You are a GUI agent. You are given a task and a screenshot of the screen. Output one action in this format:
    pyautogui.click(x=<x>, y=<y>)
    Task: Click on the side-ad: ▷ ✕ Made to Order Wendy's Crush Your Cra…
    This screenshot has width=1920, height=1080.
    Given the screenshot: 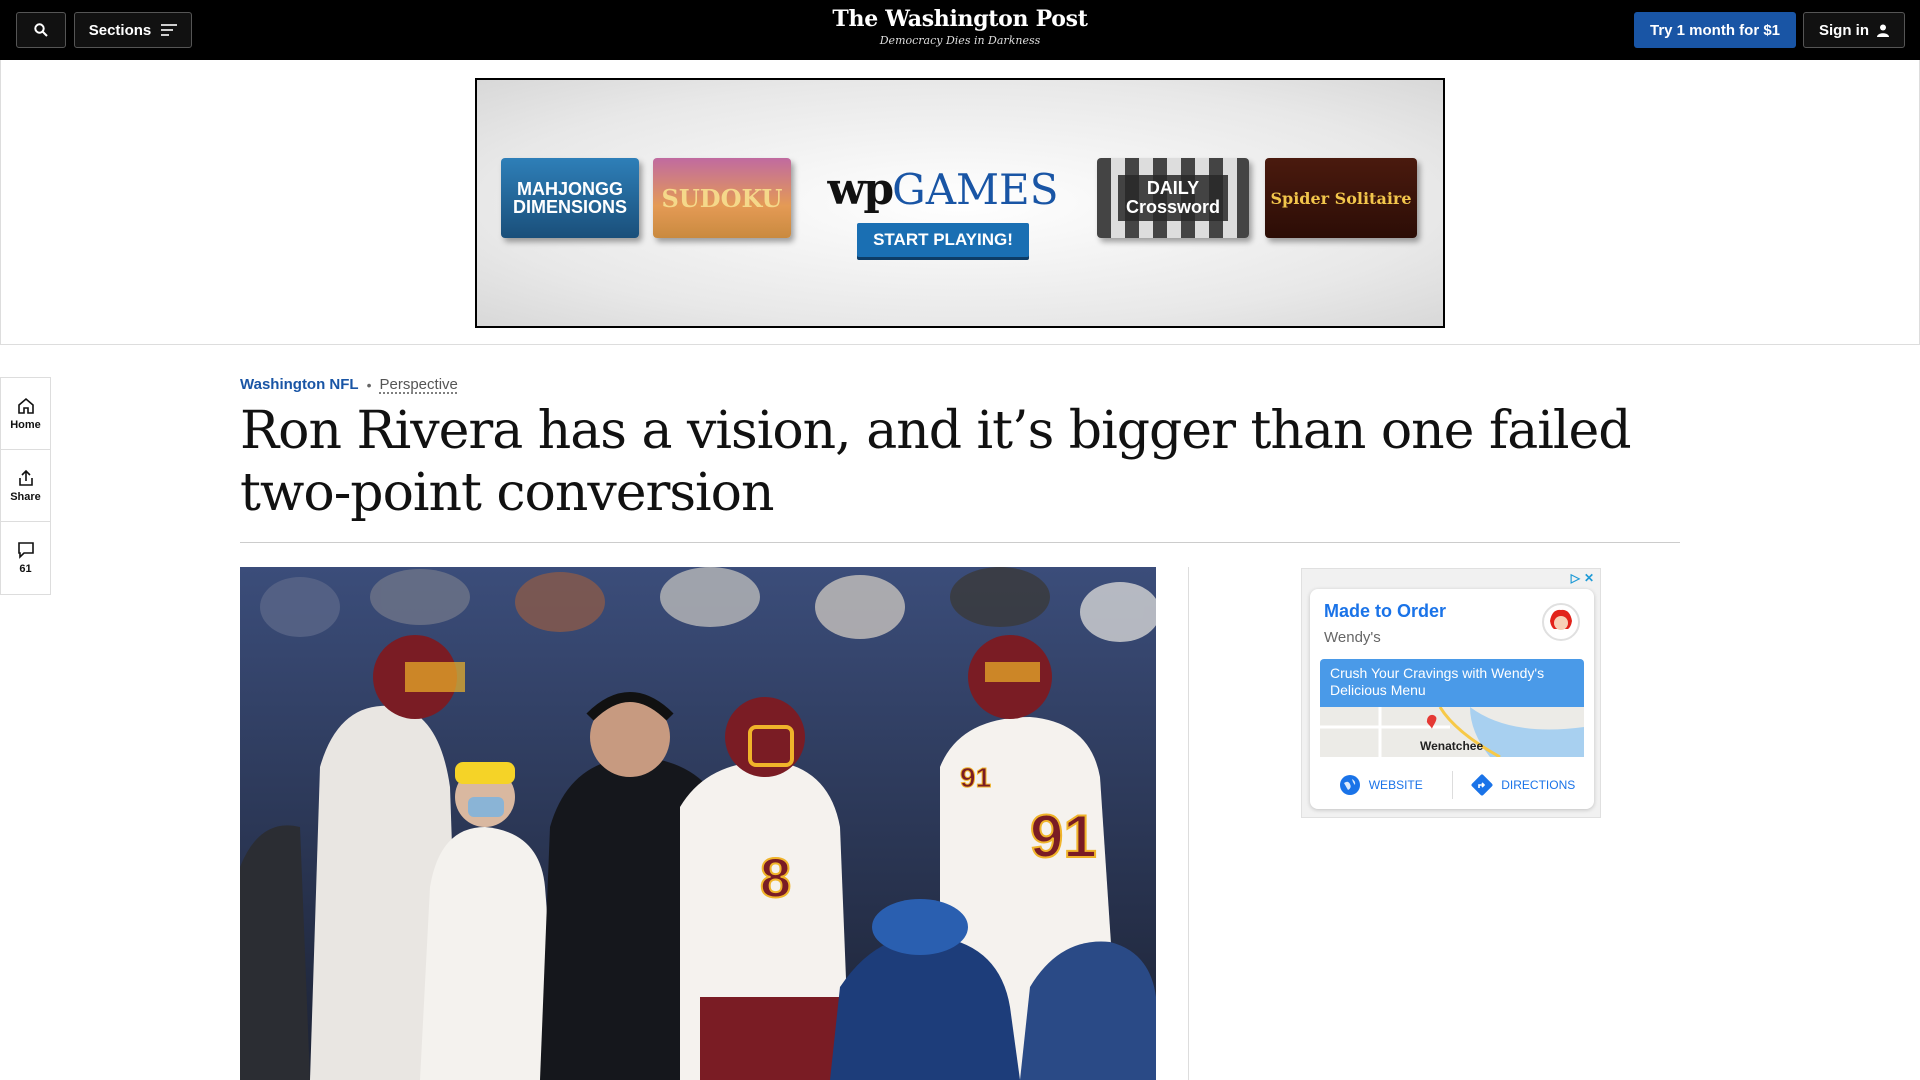 What is the action you would take?
    pyautogui.click(x=1451, y=693)
    